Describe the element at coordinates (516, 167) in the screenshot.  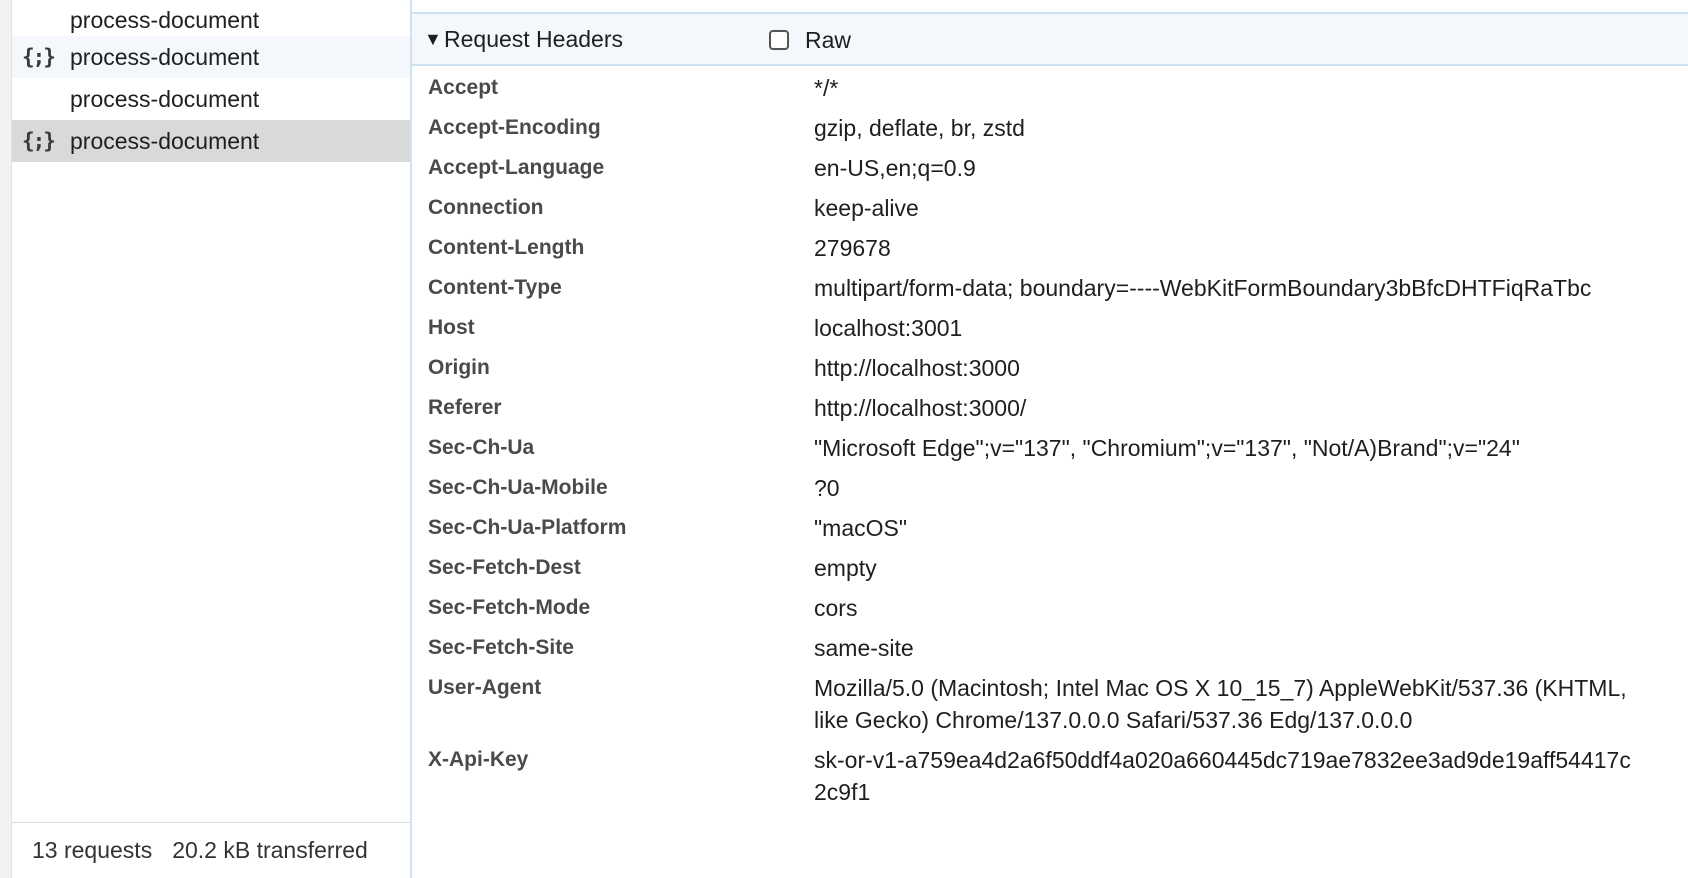
I see `header-name: Accept-Language` at that location.